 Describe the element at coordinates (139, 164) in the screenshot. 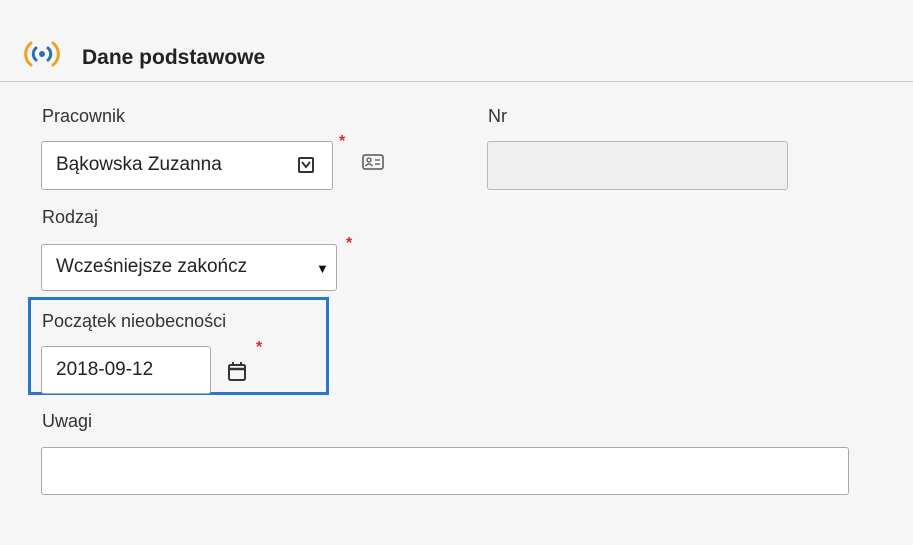

I see `employee-value: Bąkowska Zuzanna` at that location.